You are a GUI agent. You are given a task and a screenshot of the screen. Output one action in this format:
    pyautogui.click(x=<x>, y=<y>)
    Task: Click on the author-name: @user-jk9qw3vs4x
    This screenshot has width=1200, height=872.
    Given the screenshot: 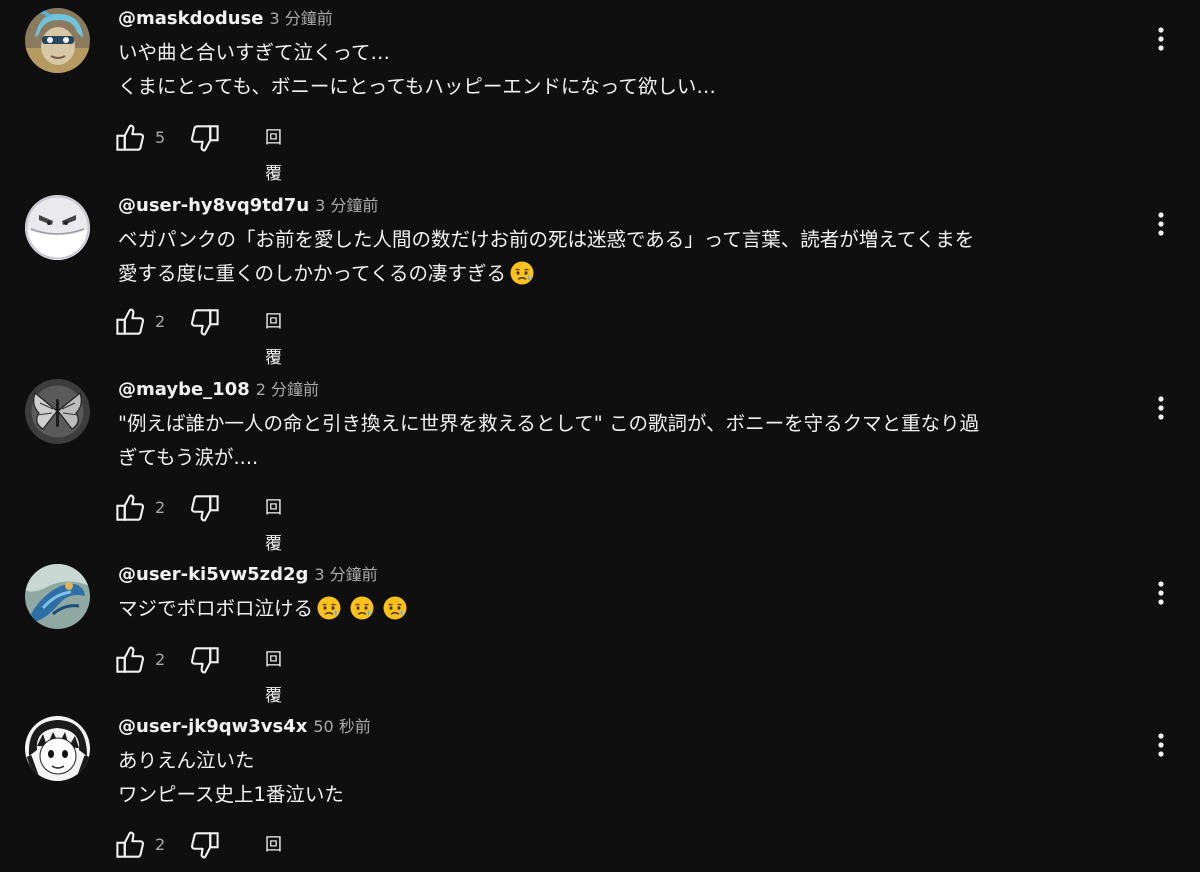 What is the action you would take?
    pyautogui.click(x=212, y=726)
    